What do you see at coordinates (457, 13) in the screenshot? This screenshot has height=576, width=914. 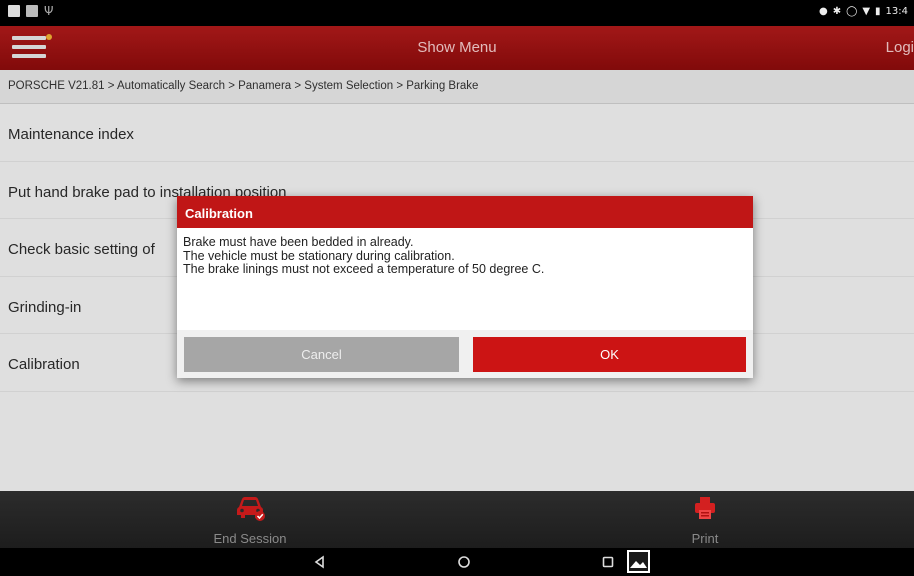 I see `status-bar: Ψ ● ✱ ◯ ▼ ▮ 13:4` at bounding box center [457, 13].